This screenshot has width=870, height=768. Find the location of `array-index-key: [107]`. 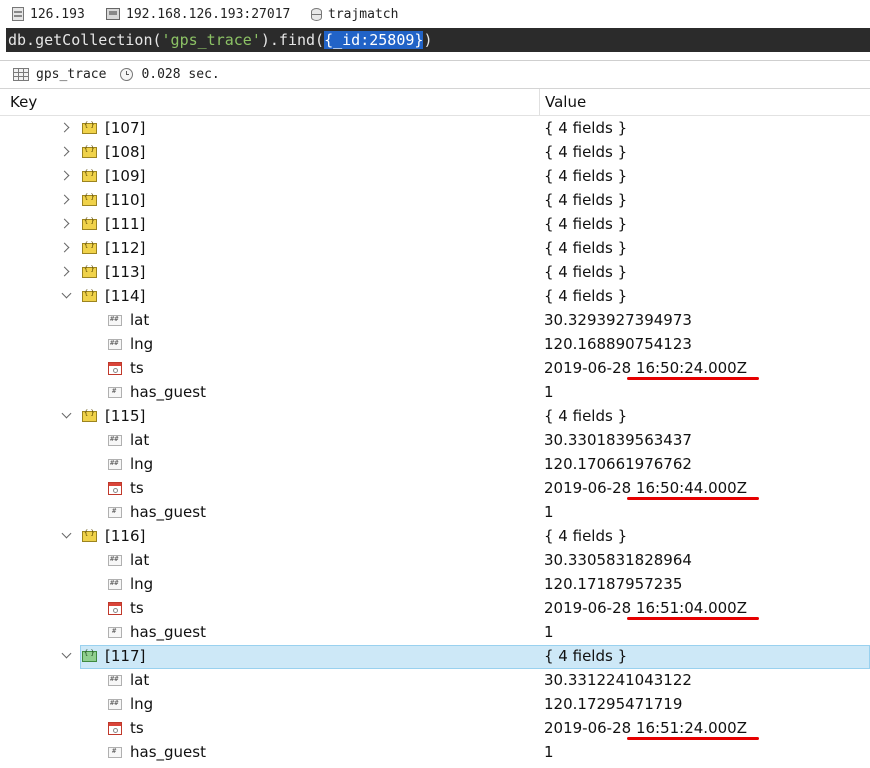

array-index-key: [107] is located at coordinates (125, 128).